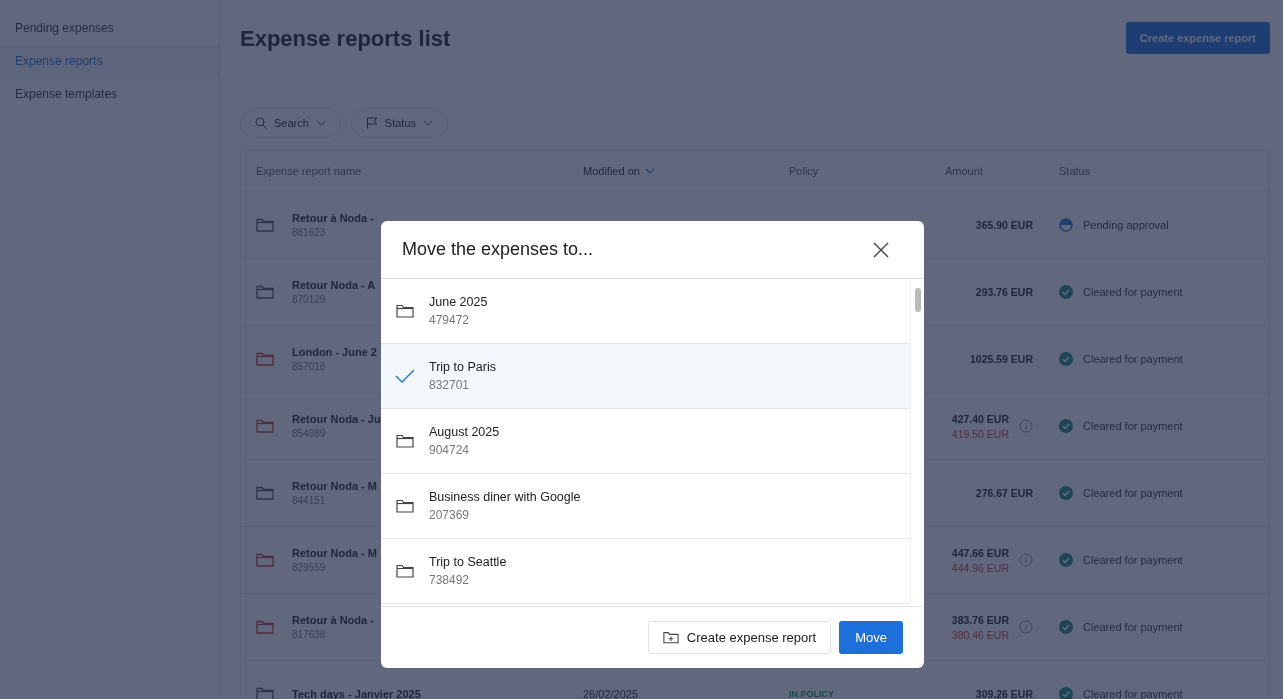 The height and width of the screenshot is (699, 1283). I want to click on original-amount: 380.46 EUR, so click(980, 634).